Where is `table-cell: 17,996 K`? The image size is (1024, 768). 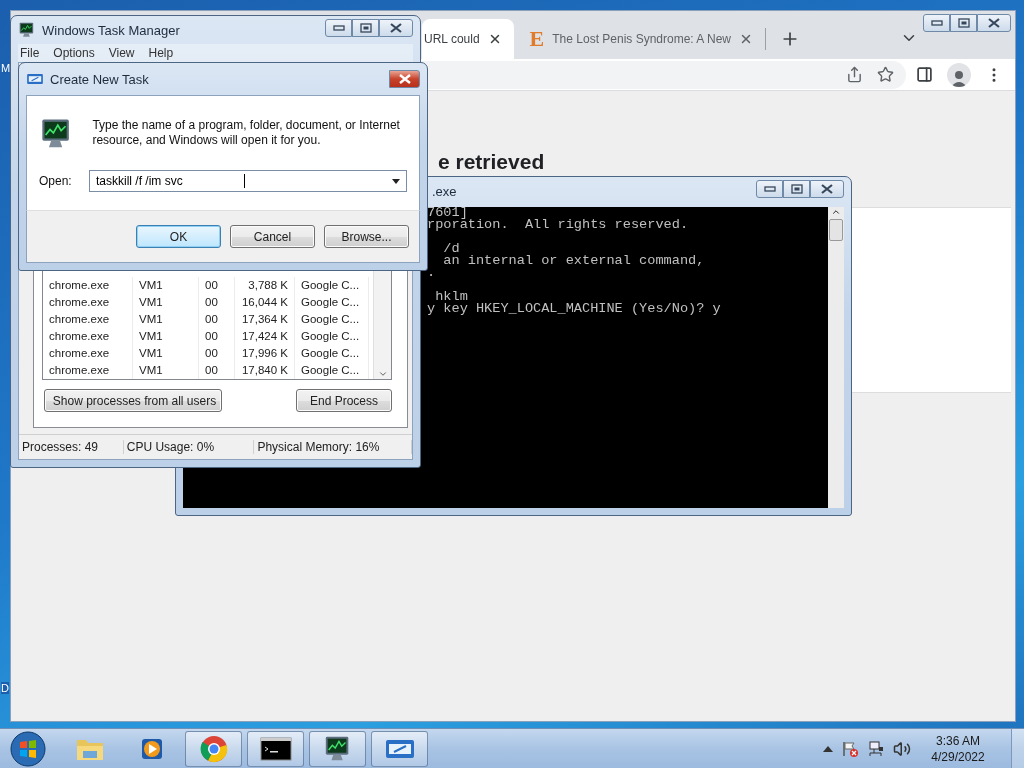 table-cell: 17,996 K is located at coordinates (265, 353).